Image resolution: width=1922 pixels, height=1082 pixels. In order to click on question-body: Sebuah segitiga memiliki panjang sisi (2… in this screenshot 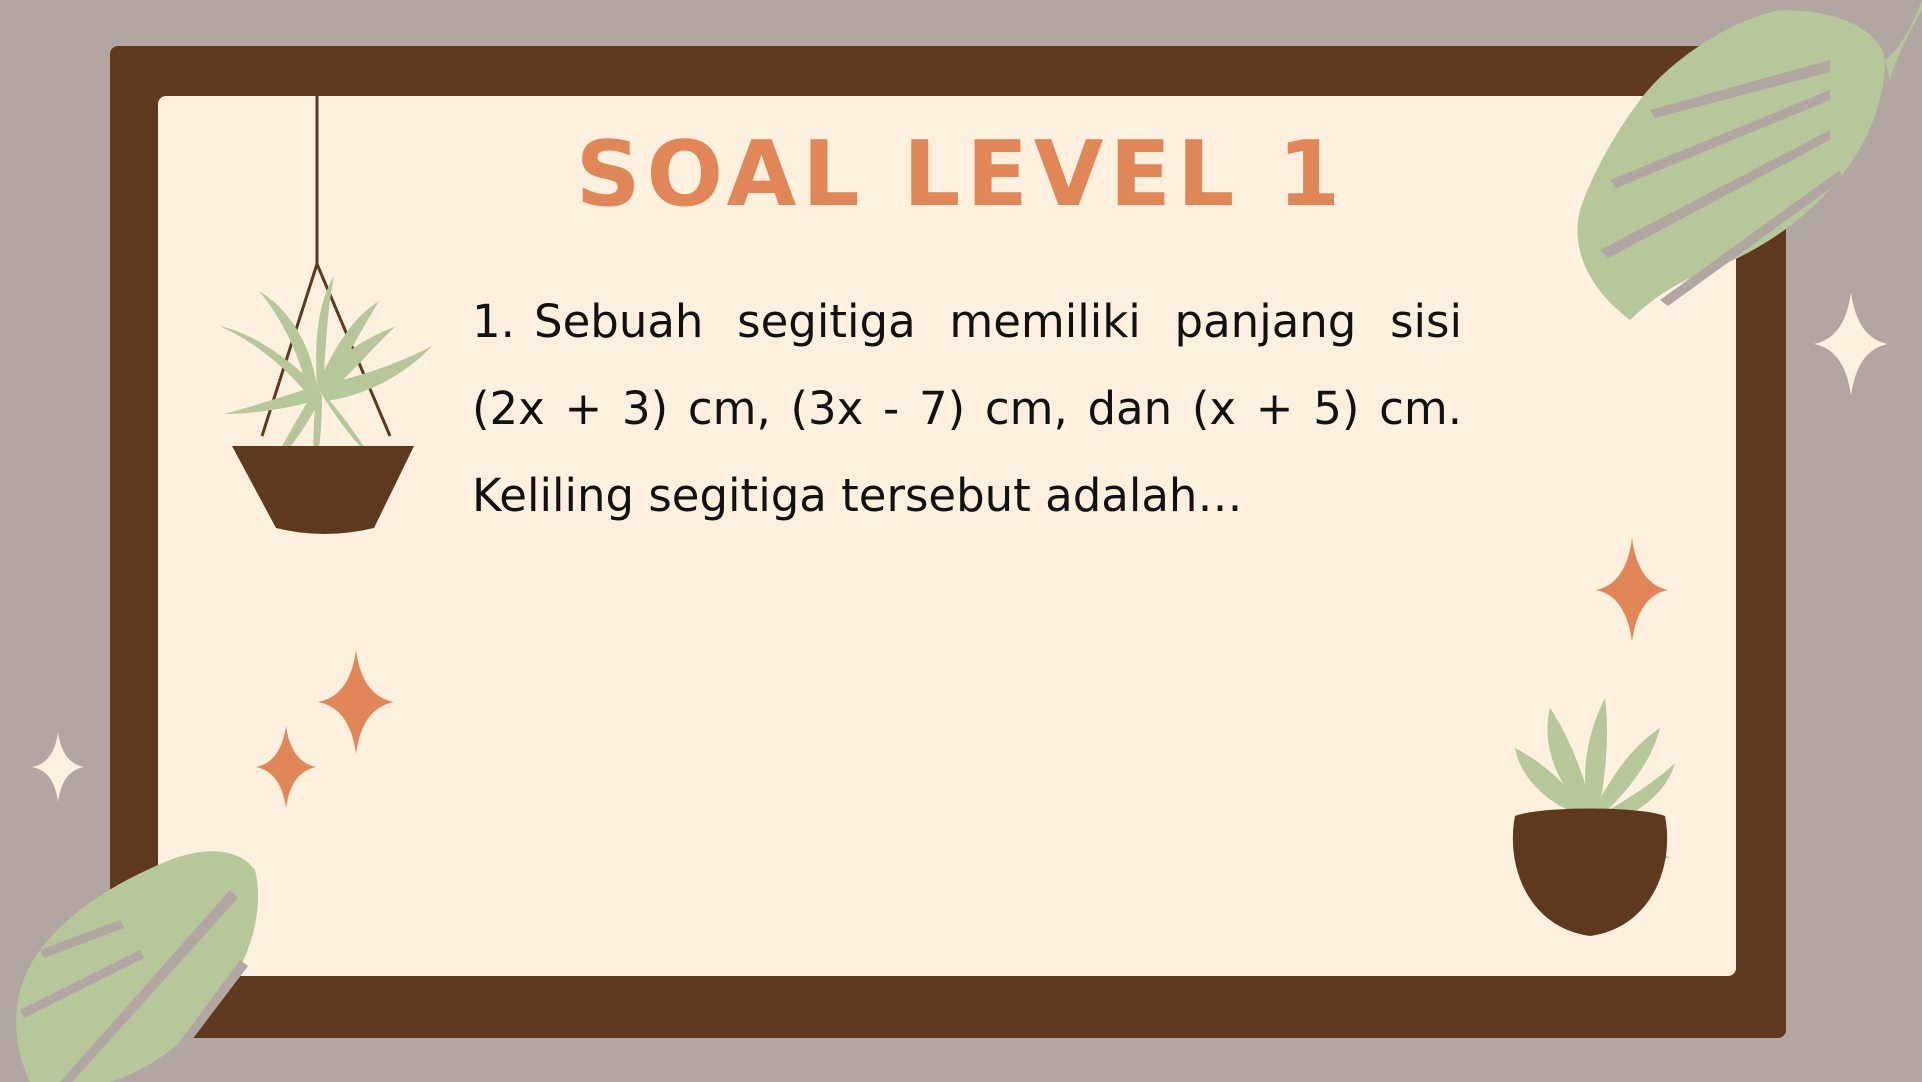, I will do `click(967, 408)`.